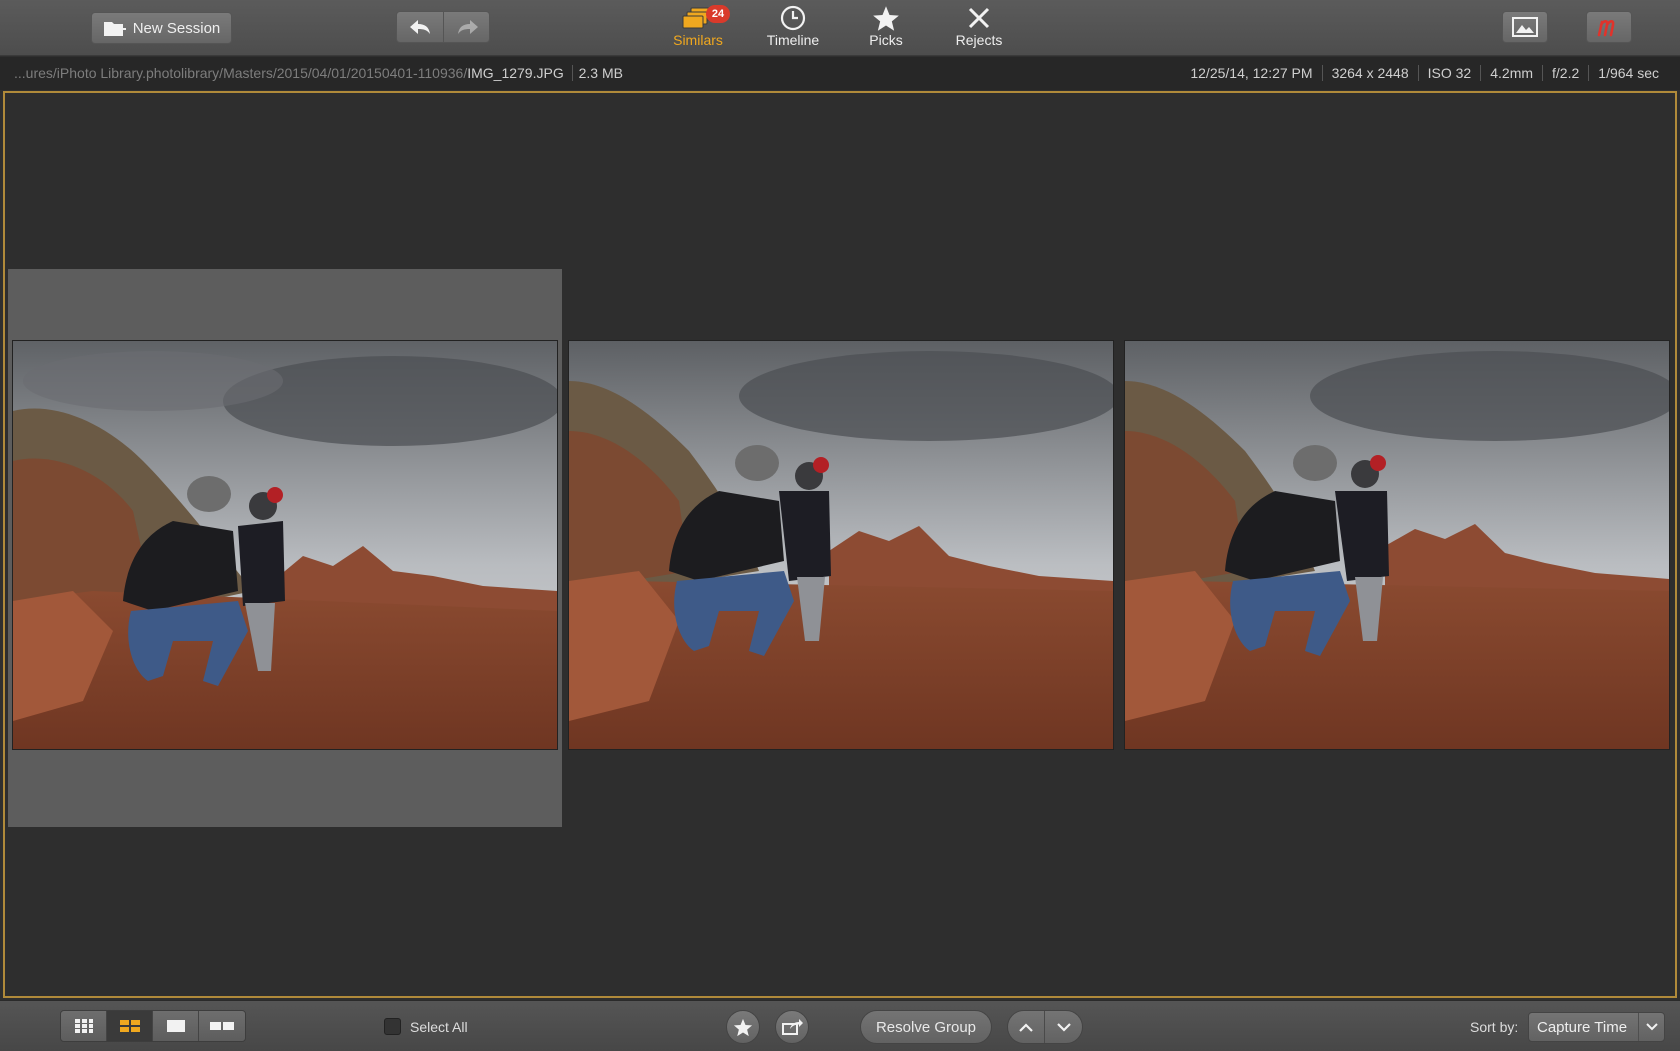  I want to click on forward-arrow-icon, so click(467, 27).